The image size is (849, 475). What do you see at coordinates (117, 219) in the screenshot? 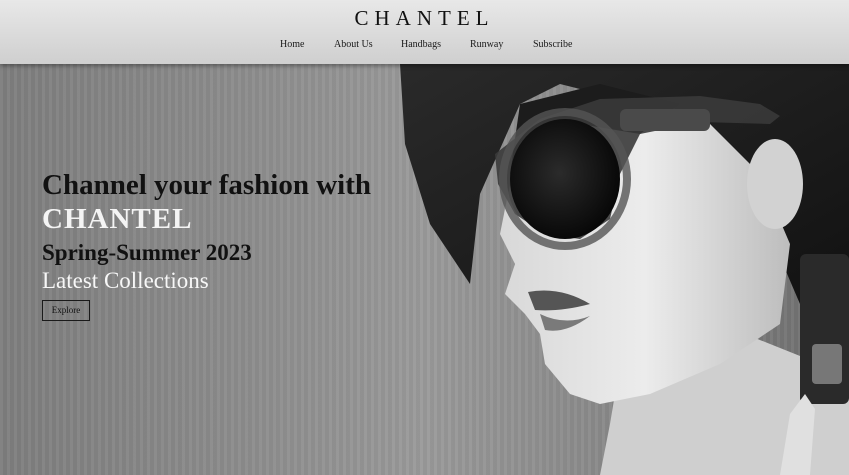
I see `hero-brand: CHANTEL` at bounding box center [117, 219].